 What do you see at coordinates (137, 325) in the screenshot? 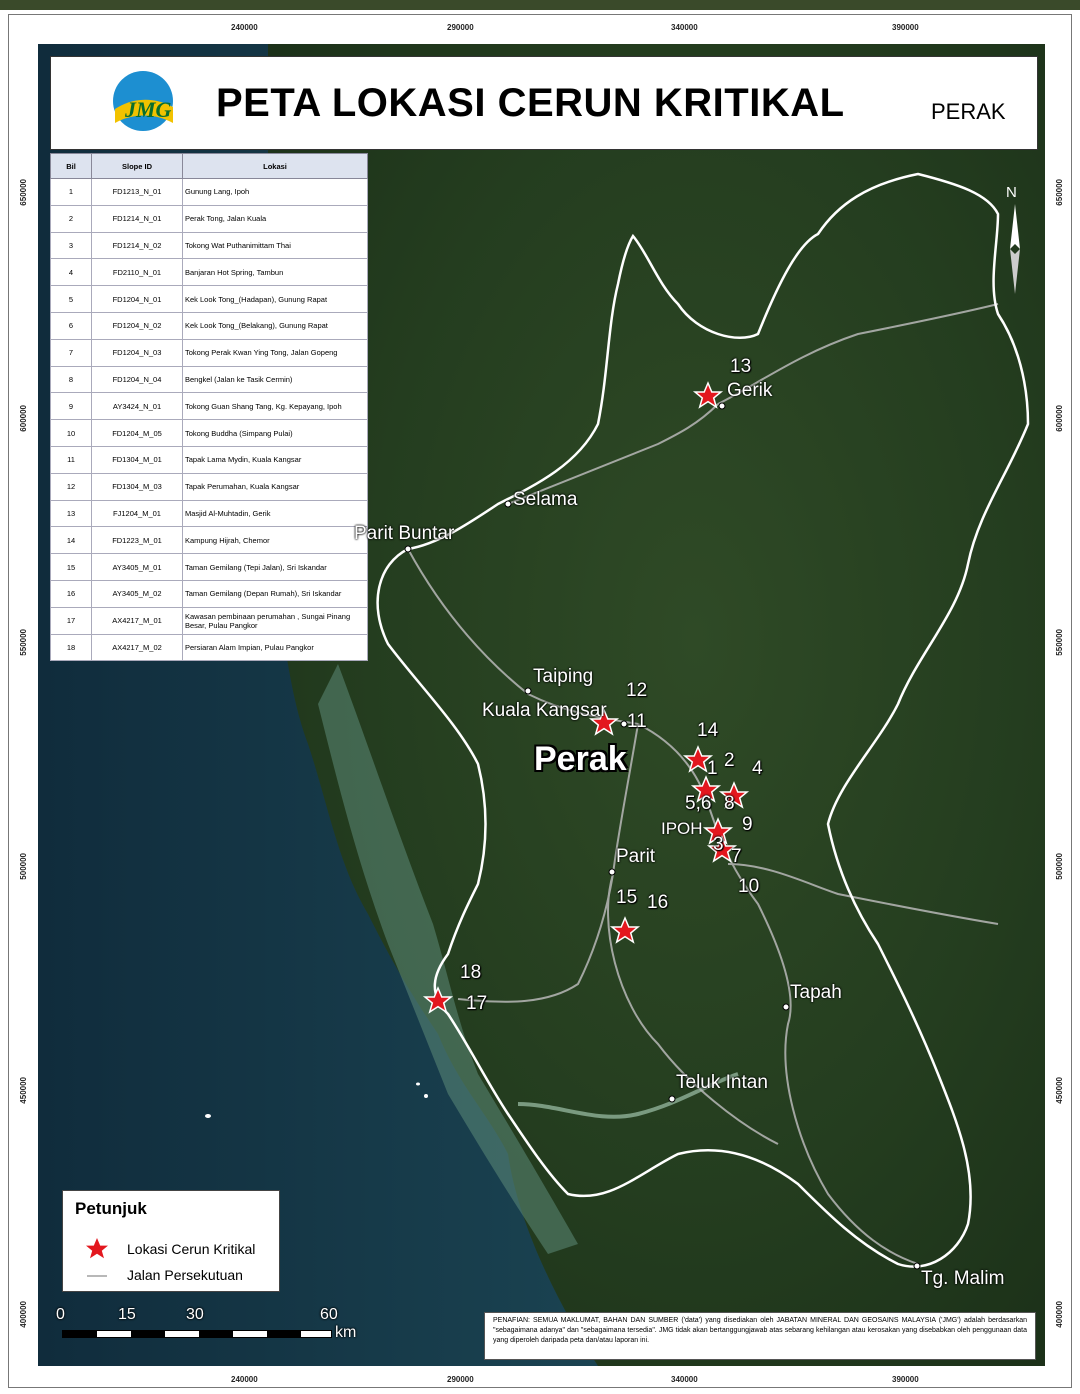
I see `table-cell-slope-id: FD1204_N_02` at bounding box center [137, 325].